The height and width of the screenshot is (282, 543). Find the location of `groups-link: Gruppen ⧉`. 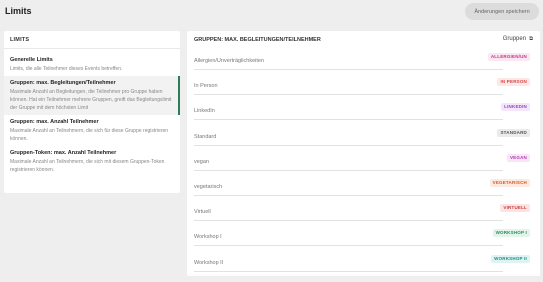

groups-link: Gruppen ⧉ is located at coordinates (518, 39).